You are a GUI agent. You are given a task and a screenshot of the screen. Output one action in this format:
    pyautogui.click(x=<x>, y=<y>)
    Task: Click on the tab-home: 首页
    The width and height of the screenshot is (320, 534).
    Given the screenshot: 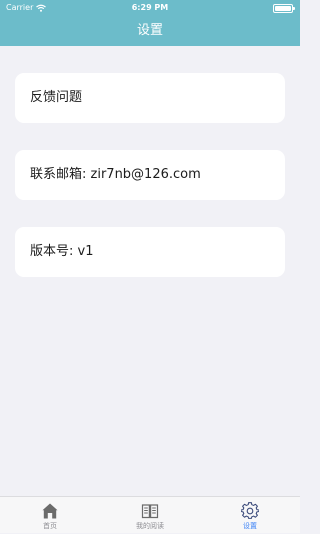 What is the action you would take?
    pyautogui.click(x=50, y=515)
    